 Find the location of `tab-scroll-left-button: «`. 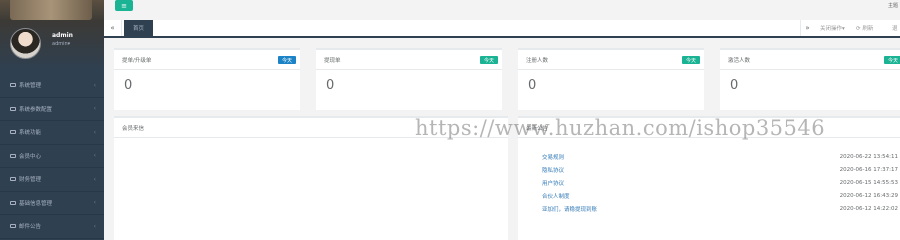

tab-scroll-left-button: « is located at coordinates (113, 28).